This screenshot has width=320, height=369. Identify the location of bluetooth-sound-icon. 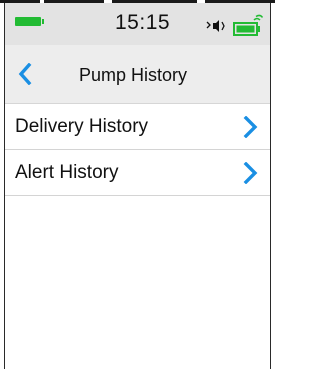
(215, 26).